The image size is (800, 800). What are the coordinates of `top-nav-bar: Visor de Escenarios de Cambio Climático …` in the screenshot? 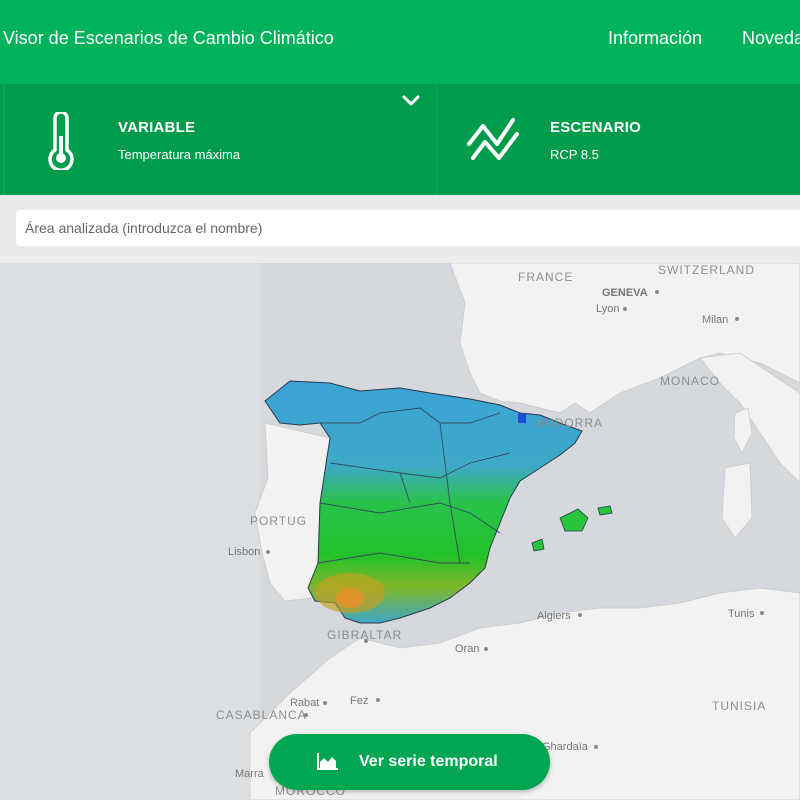 It's located at (400, 42).